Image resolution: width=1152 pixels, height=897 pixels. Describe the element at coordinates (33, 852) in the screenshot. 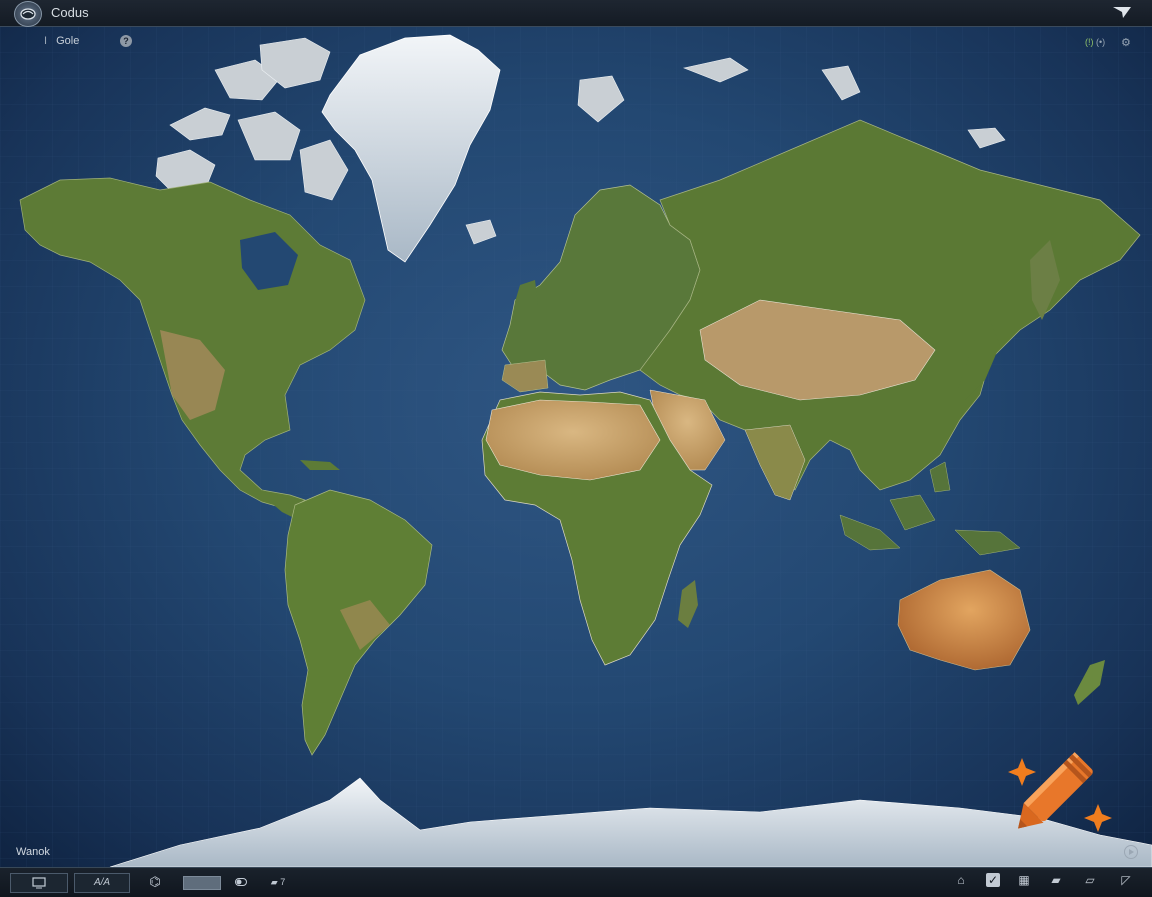

I see `status-label: Wanok` at that location.